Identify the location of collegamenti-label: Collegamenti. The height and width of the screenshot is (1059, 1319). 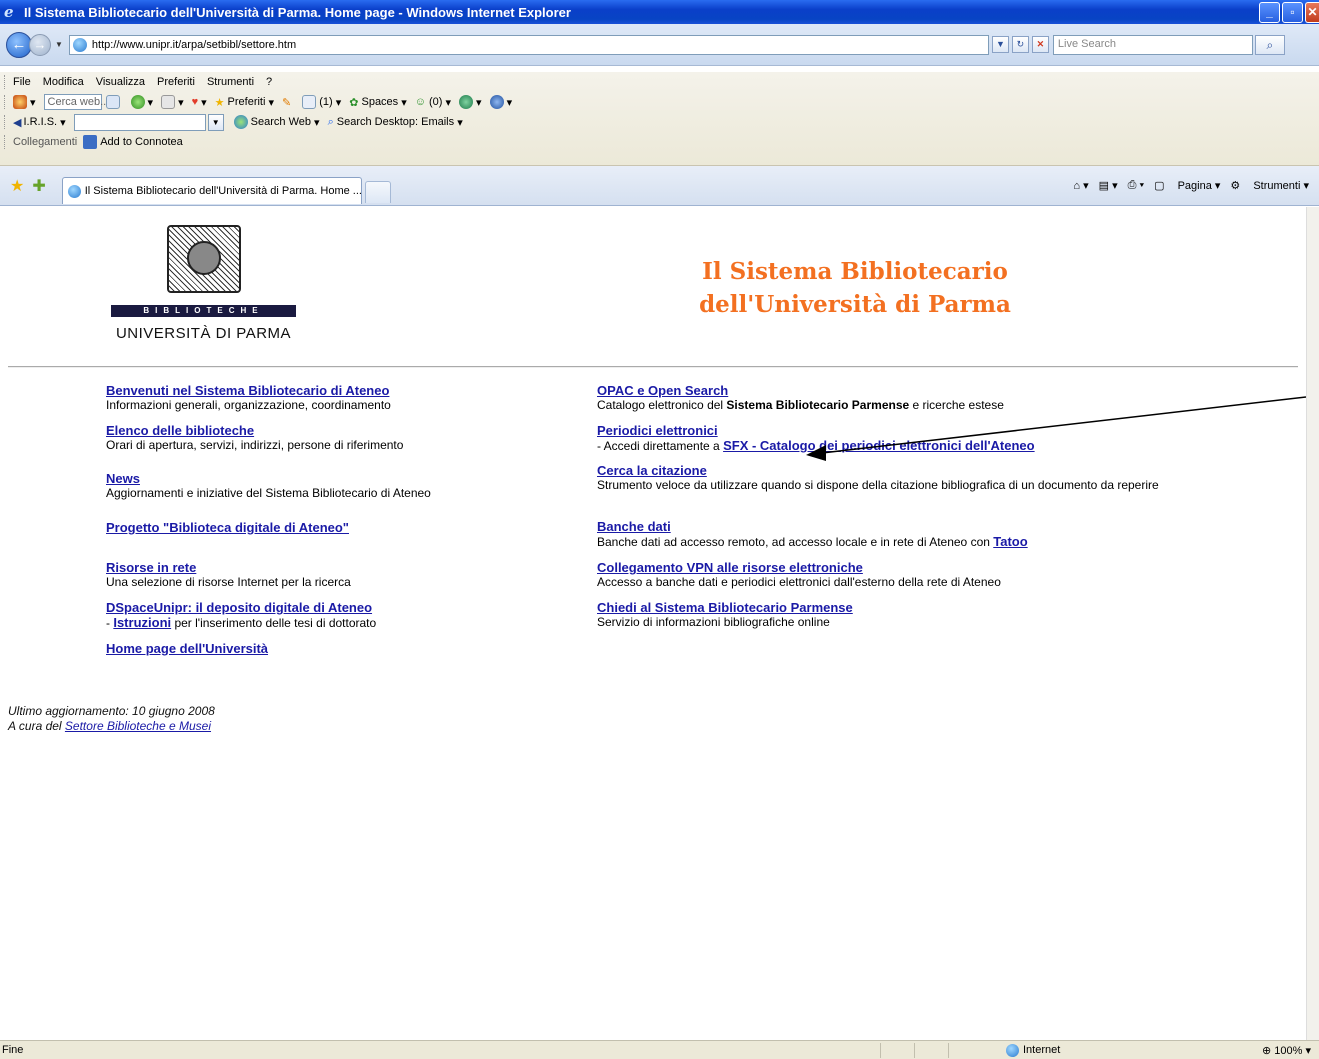
(45, 142).